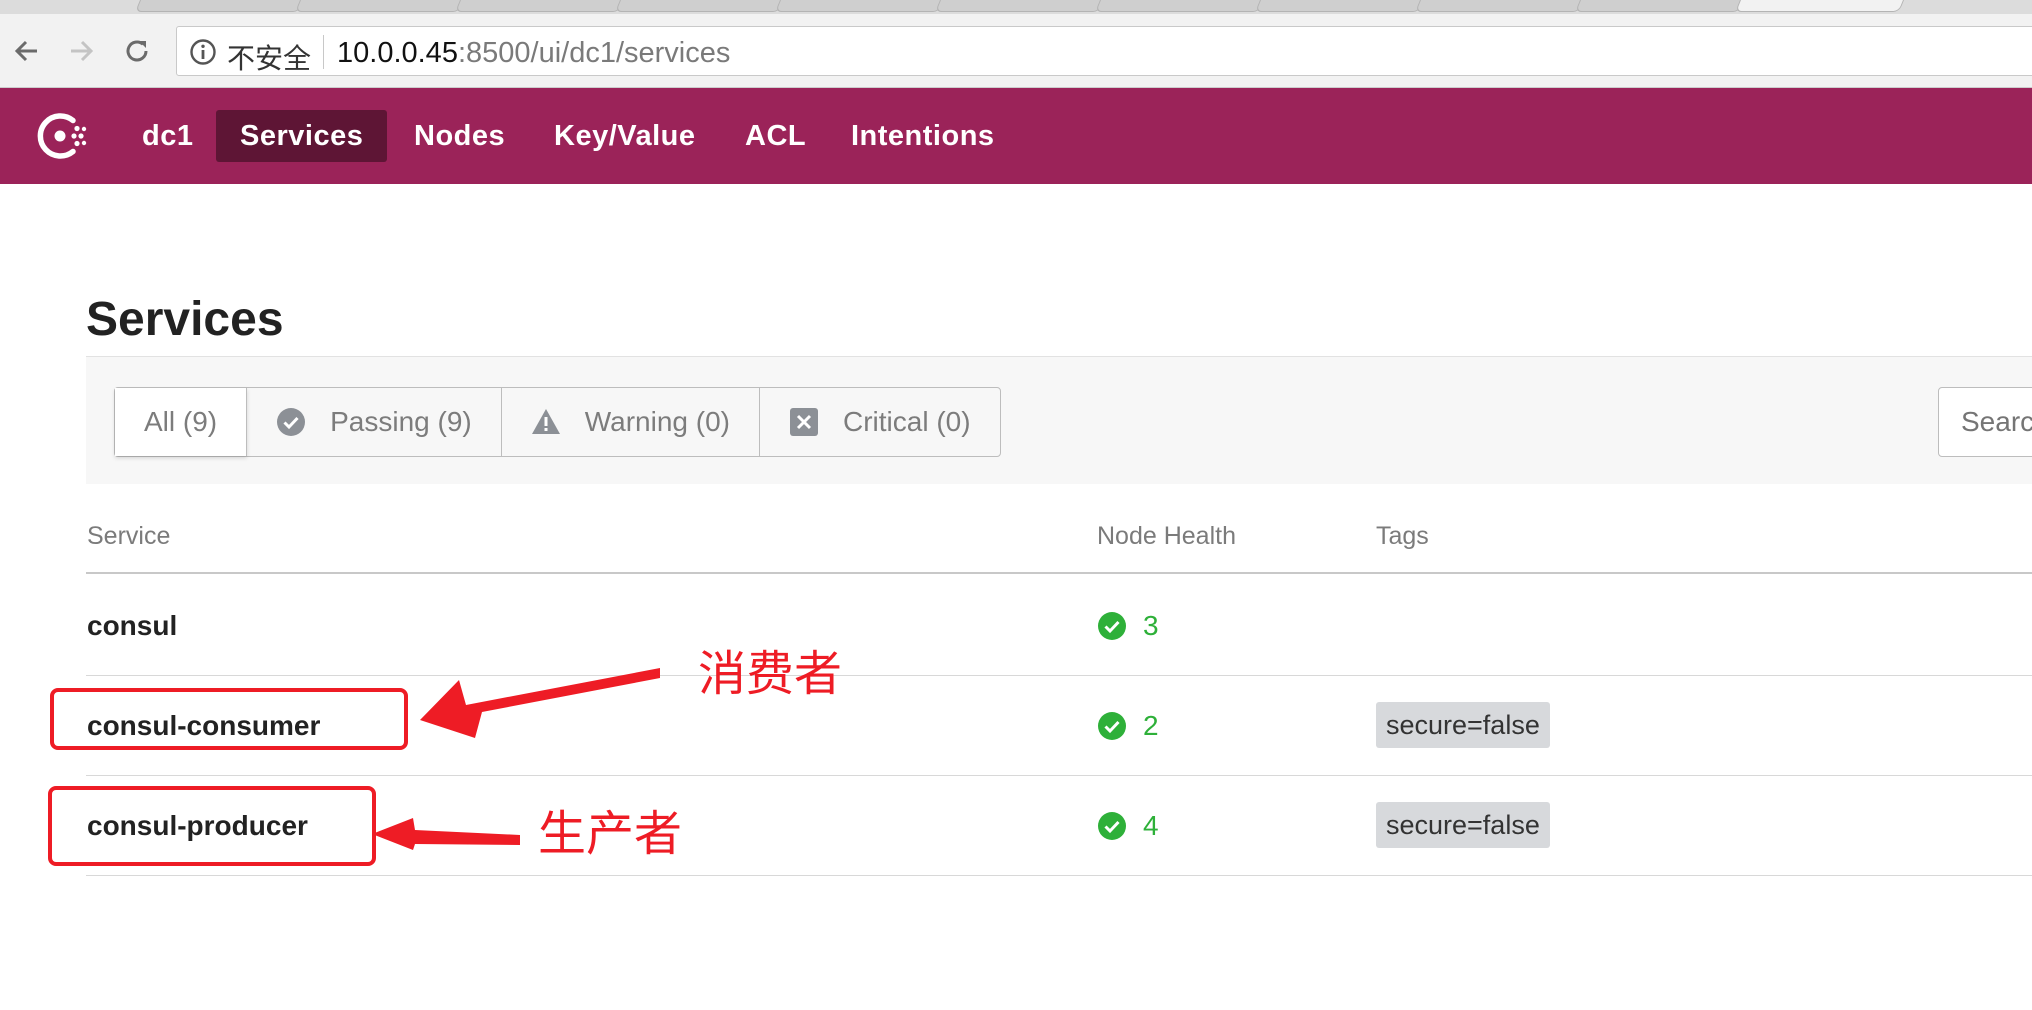 The height and width of the screenshot is (1010, 2032). What do you see at coordinates (1059, 539) in the screenshot?
I see `table-header: Service Node Health Tags` at bounding box center [1059, 539].